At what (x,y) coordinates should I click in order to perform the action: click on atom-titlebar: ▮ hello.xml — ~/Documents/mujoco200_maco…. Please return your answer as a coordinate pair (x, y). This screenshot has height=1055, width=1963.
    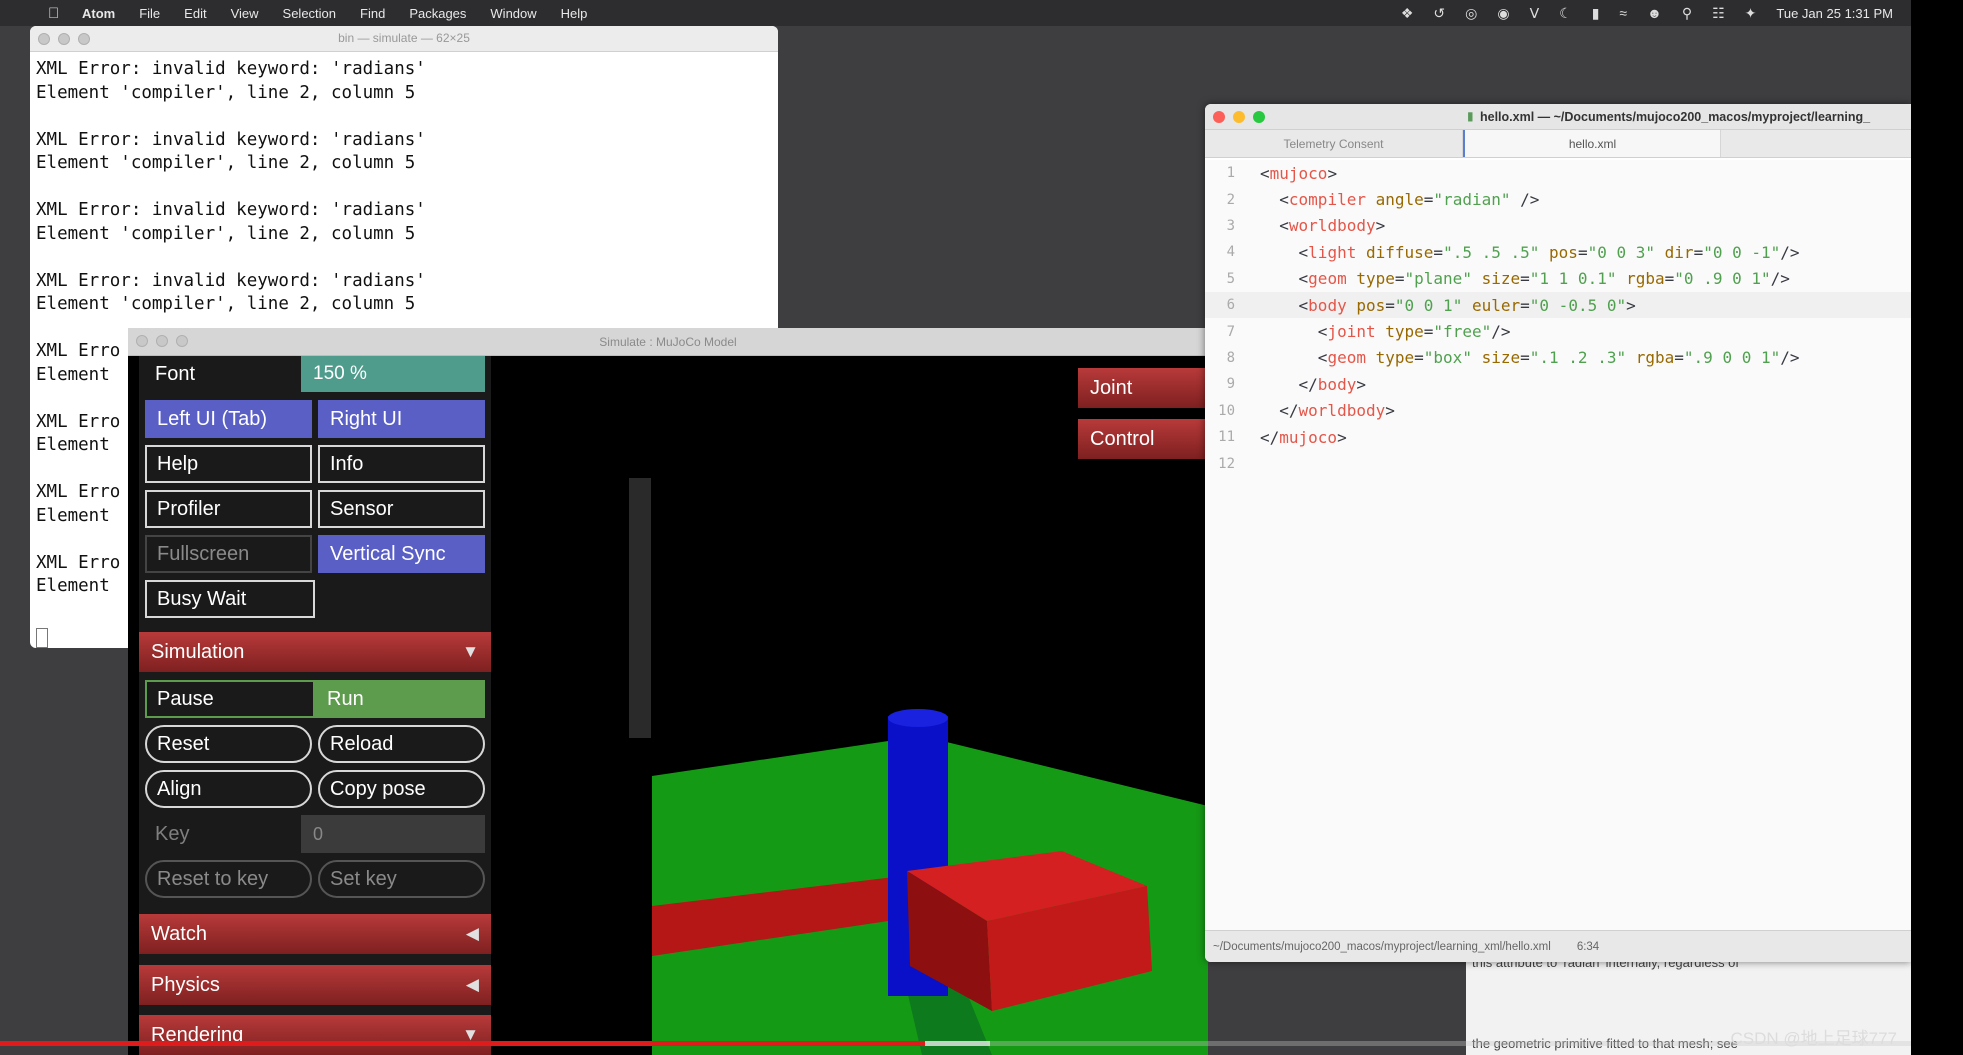
    Looking at the image, I should click on (1558, 117).